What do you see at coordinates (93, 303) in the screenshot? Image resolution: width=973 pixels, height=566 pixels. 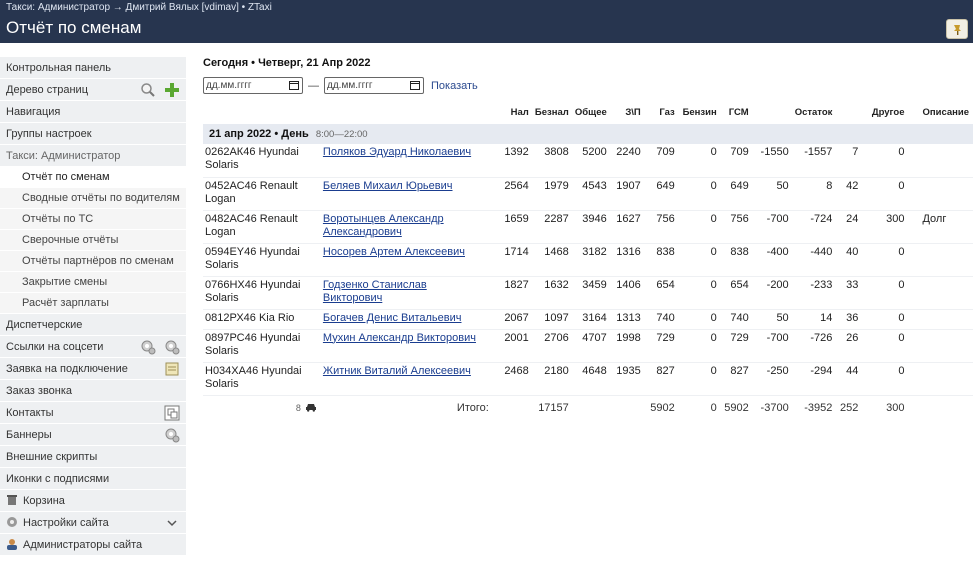 I see `sidebar-item: Расчёт зарплаты` at bounding box center [93, 303].